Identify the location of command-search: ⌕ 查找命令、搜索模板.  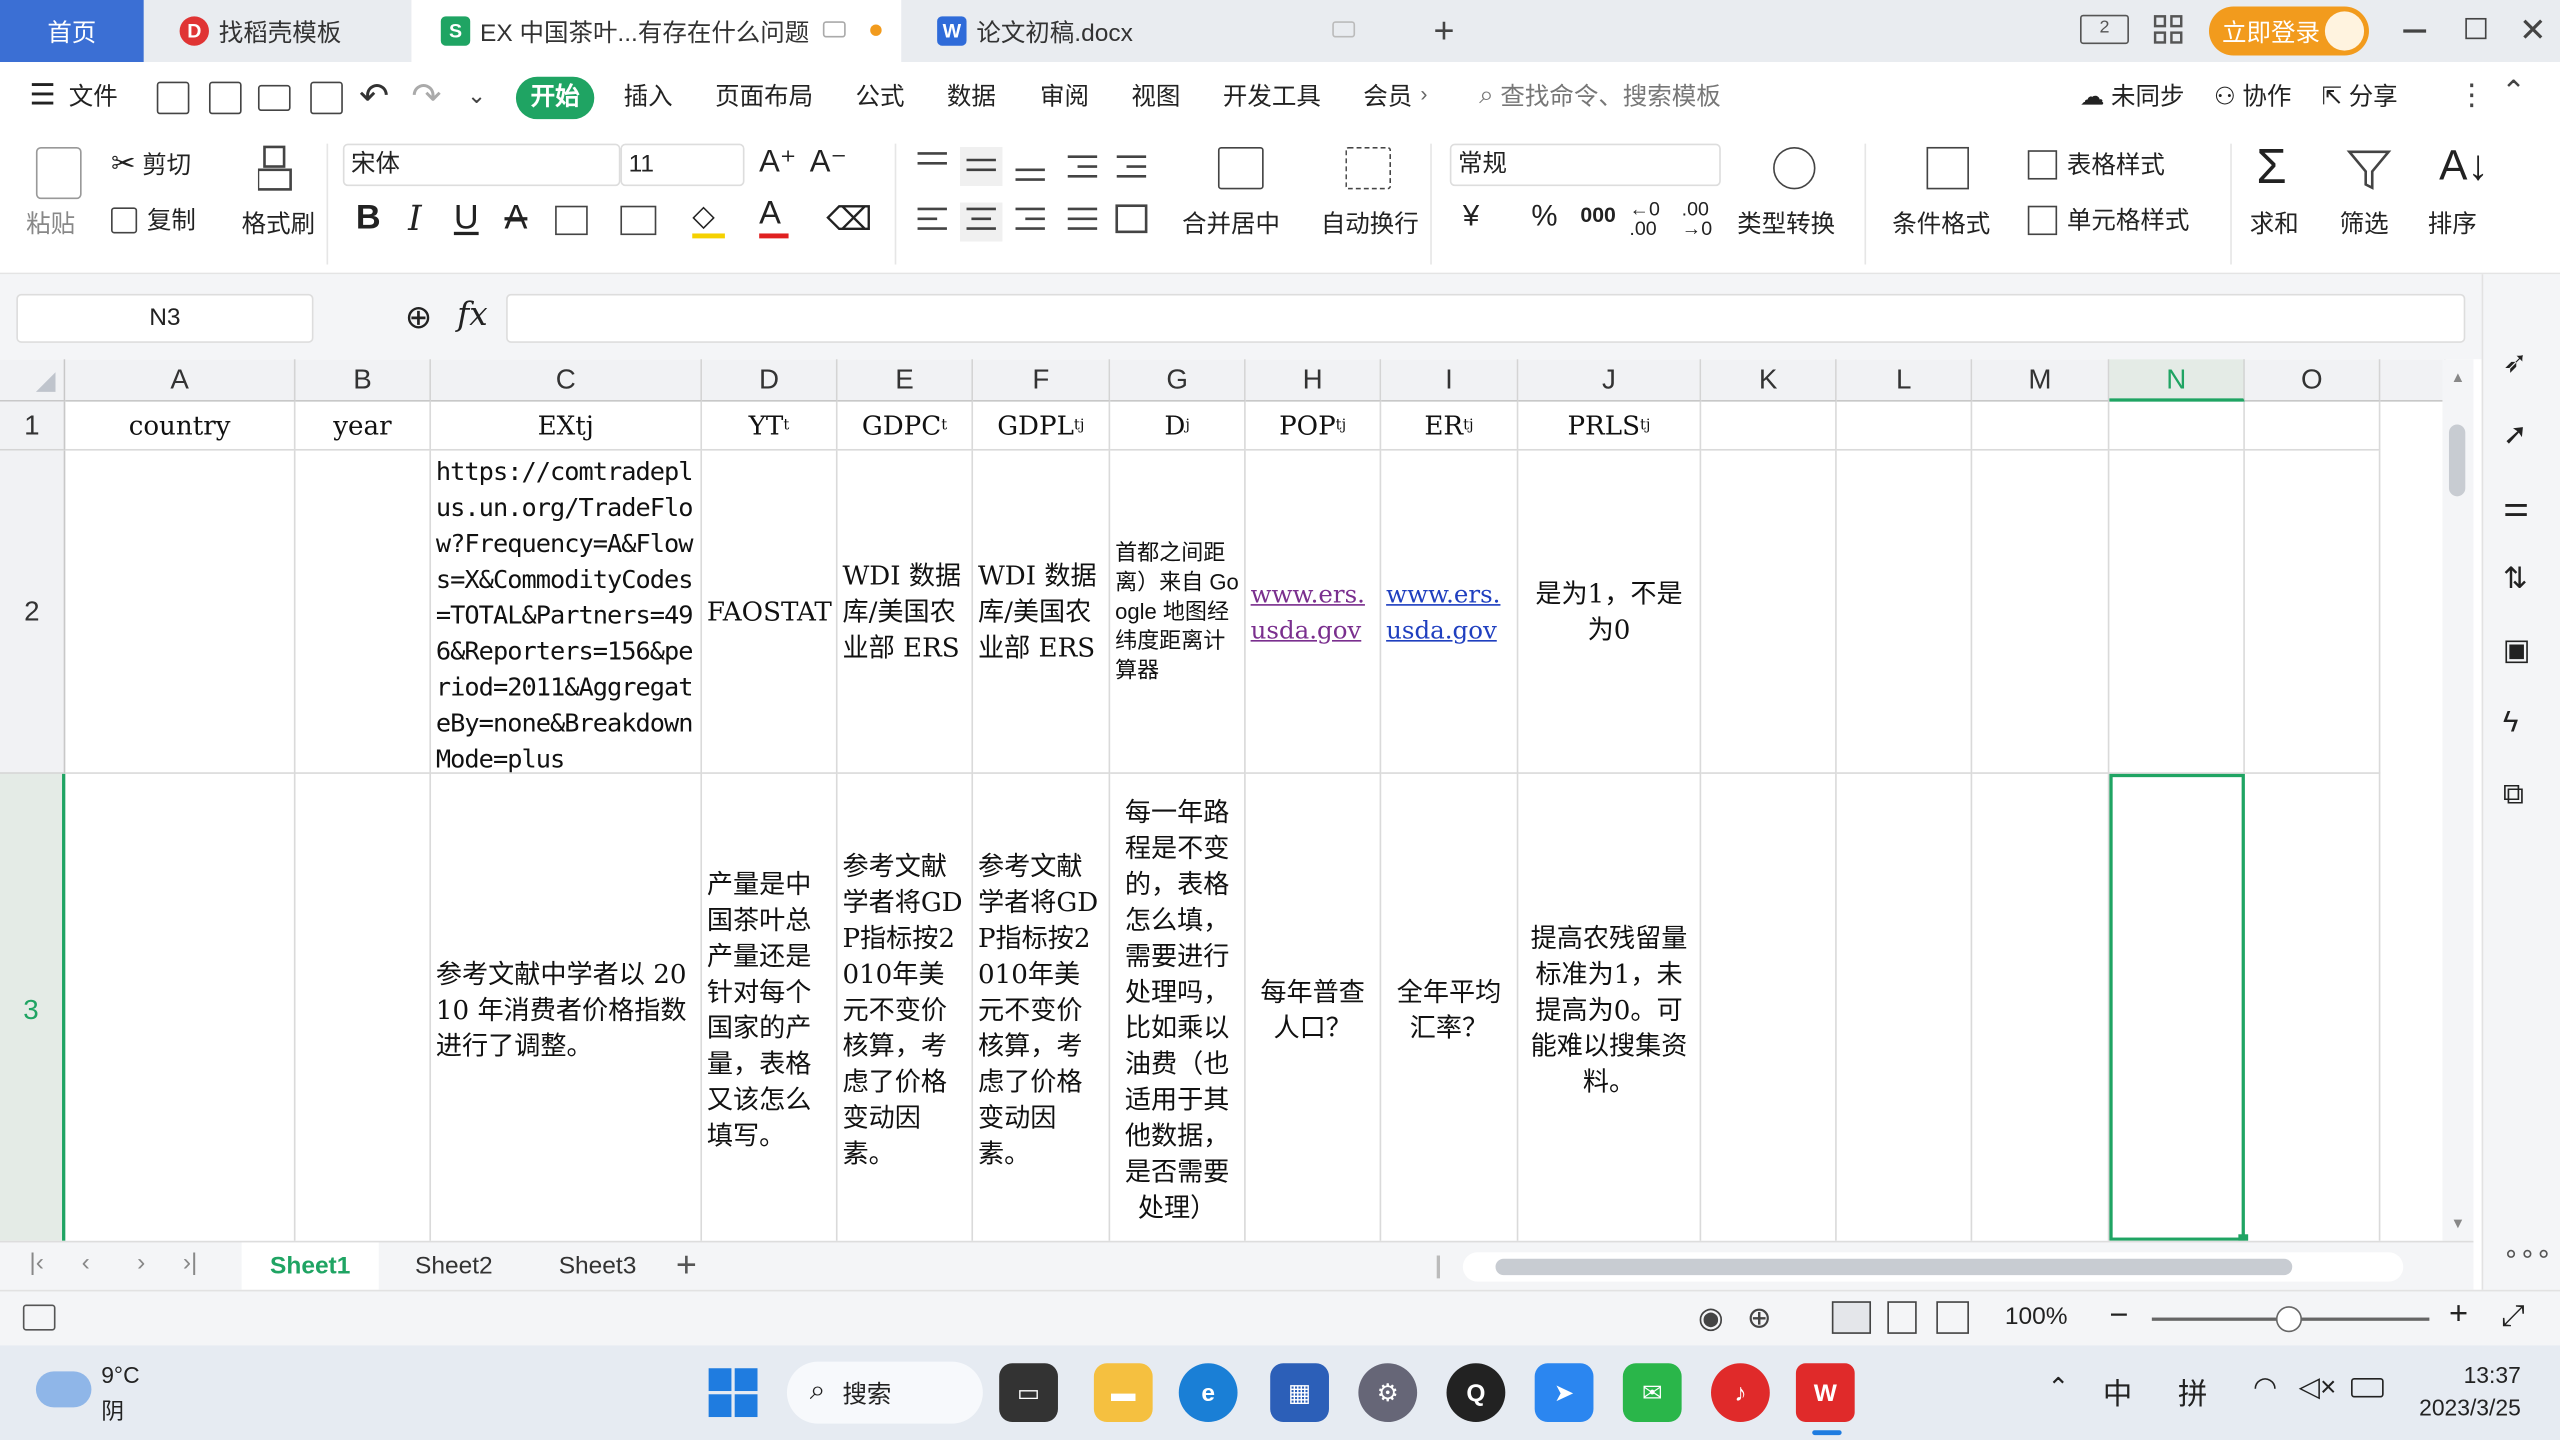
(1600, 95).